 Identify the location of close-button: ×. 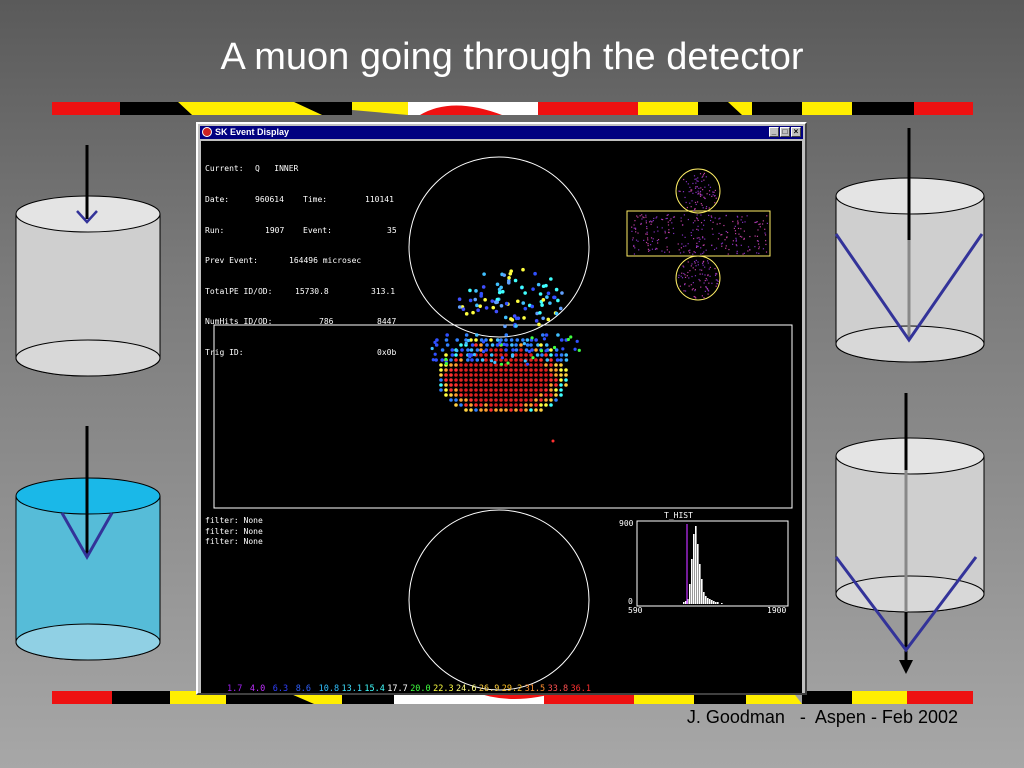
(796, 132).